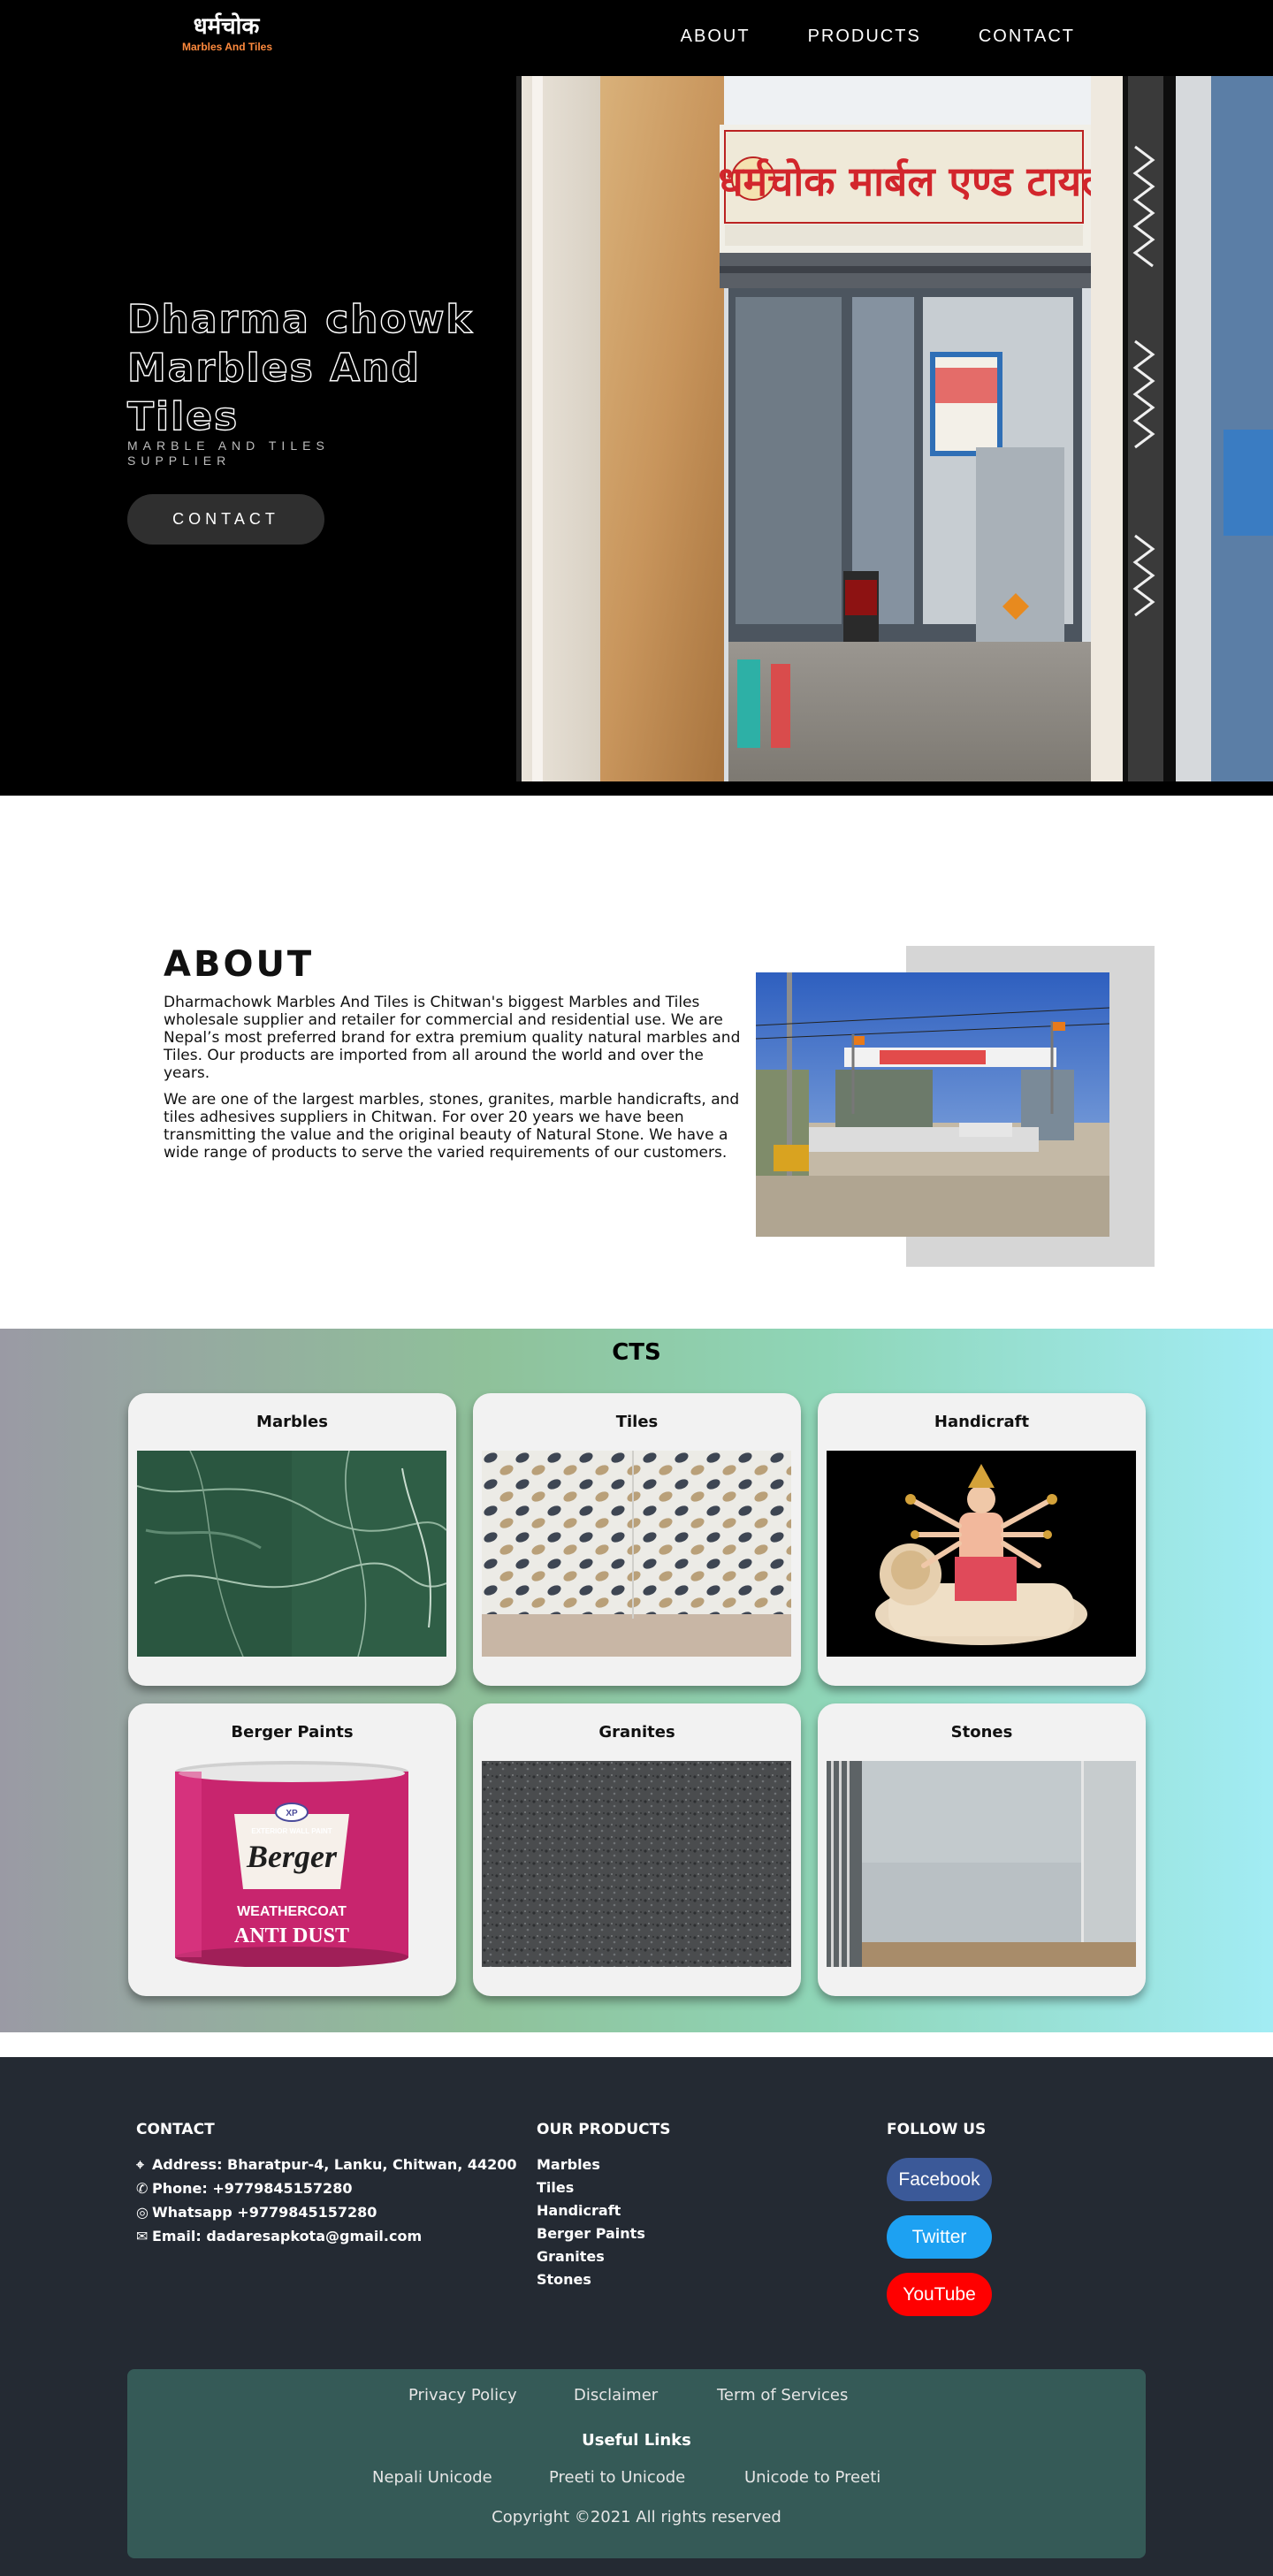  I want to click on footer-product-link-granites: Granites, so click(571, 2256).